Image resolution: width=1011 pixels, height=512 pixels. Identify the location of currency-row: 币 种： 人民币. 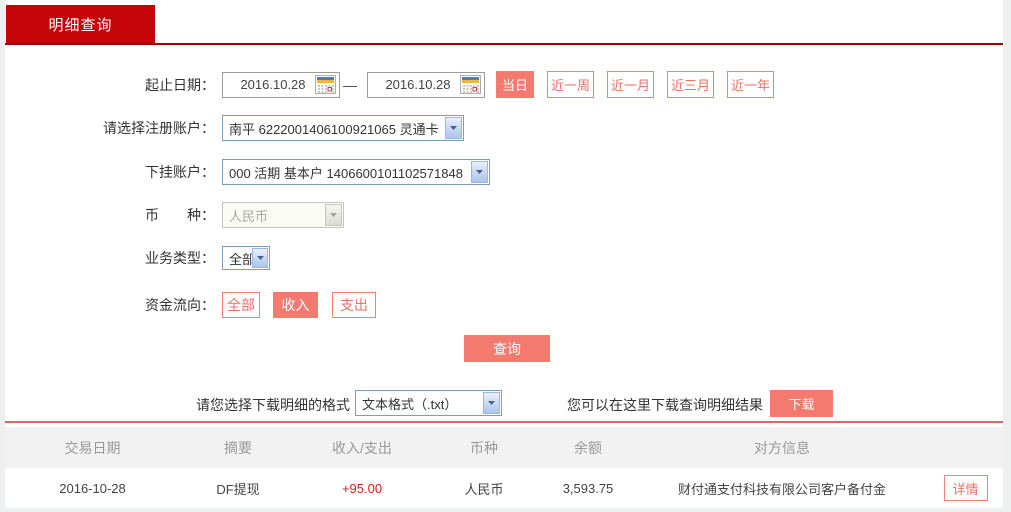
(174, 215).